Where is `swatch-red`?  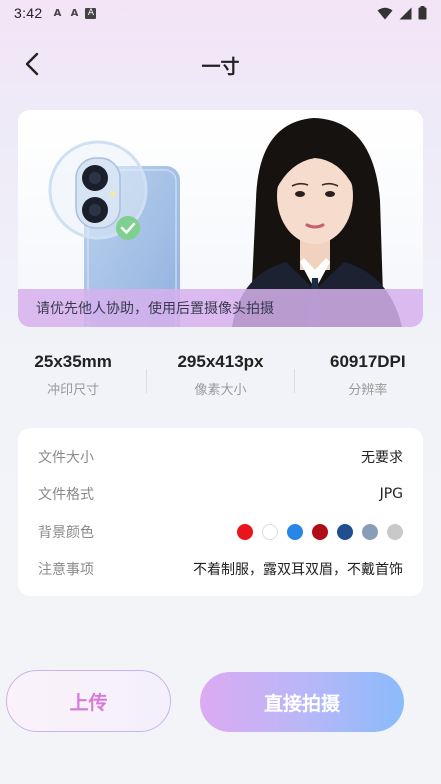
swatch-red is located at coordinates (245, 531).